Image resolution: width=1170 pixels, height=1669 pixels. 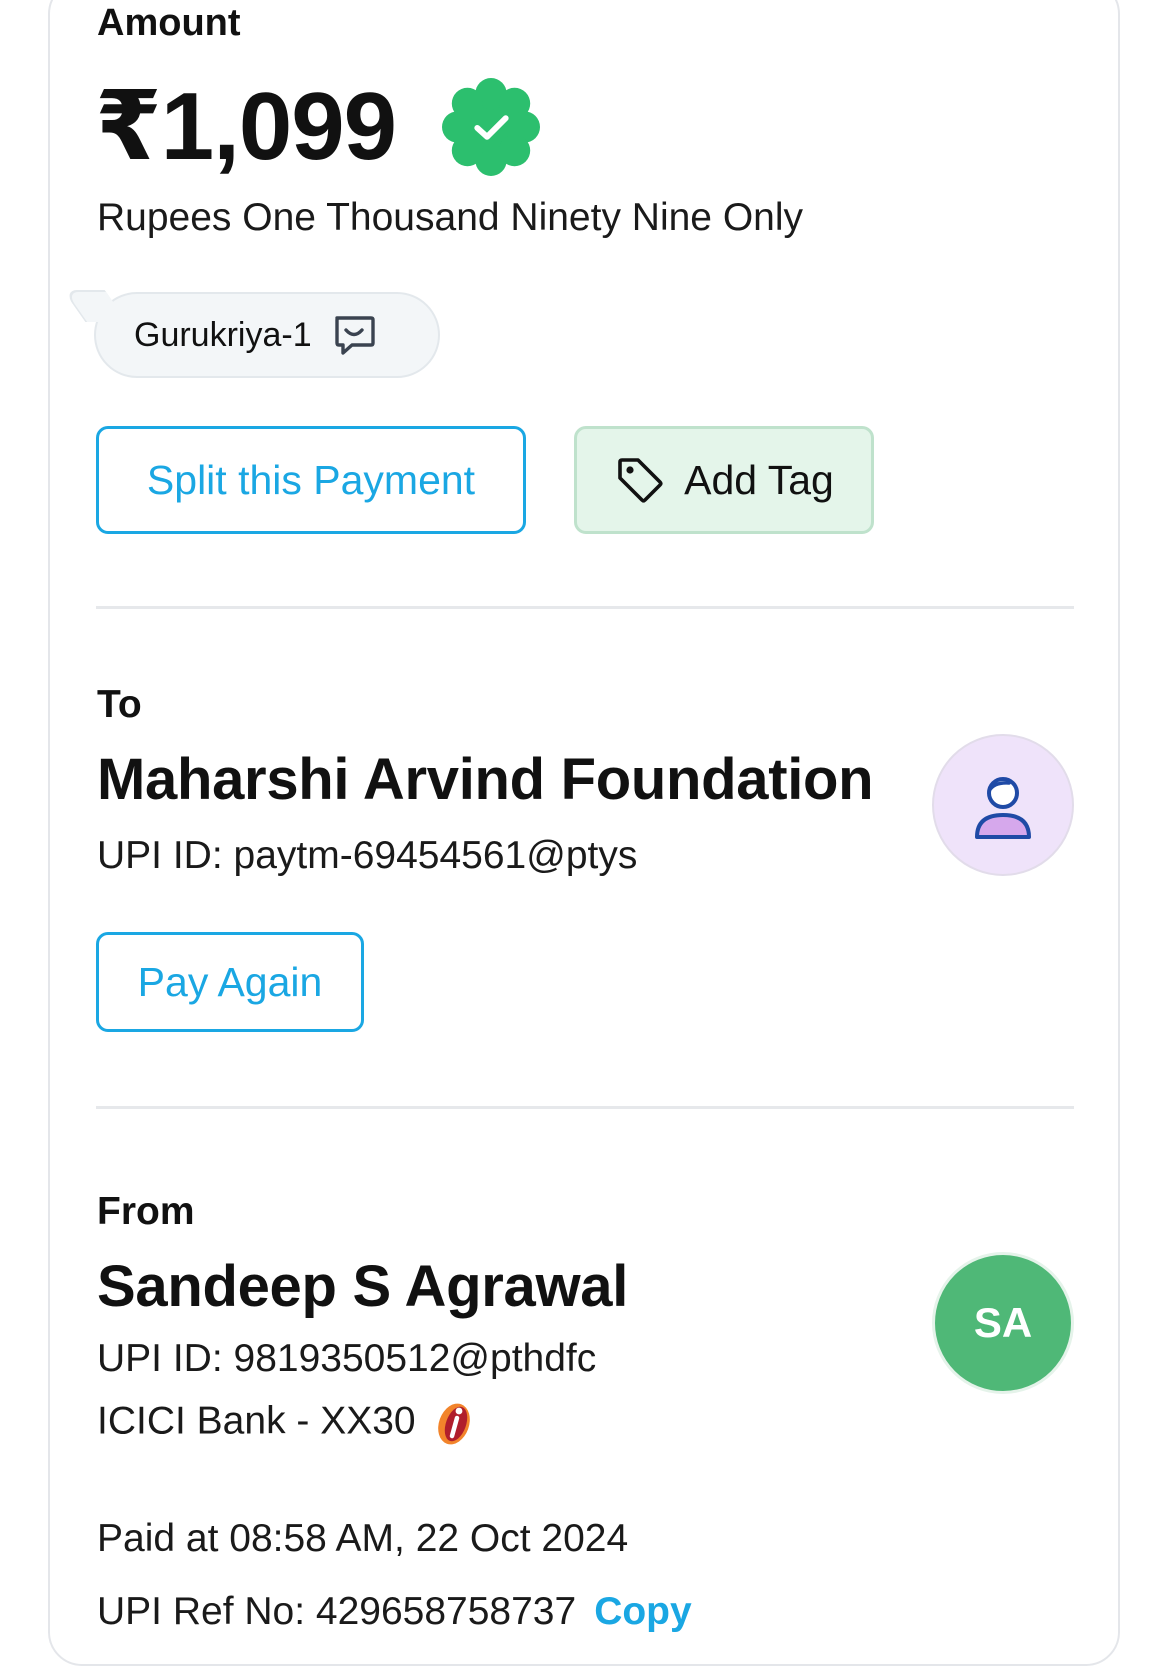 I want to click on upi-ref-number: UPI Ref No: 429658758737, so click(x=337, y=1611).